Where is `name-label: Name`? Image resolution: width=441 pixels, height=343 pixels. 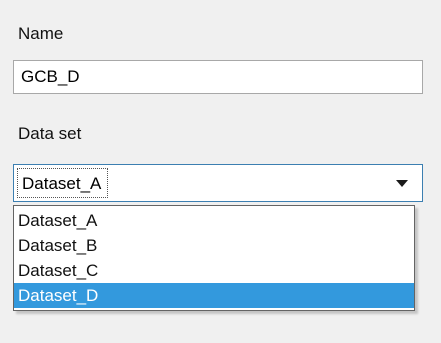 name-label: Name is located at coordinates (41, 33).